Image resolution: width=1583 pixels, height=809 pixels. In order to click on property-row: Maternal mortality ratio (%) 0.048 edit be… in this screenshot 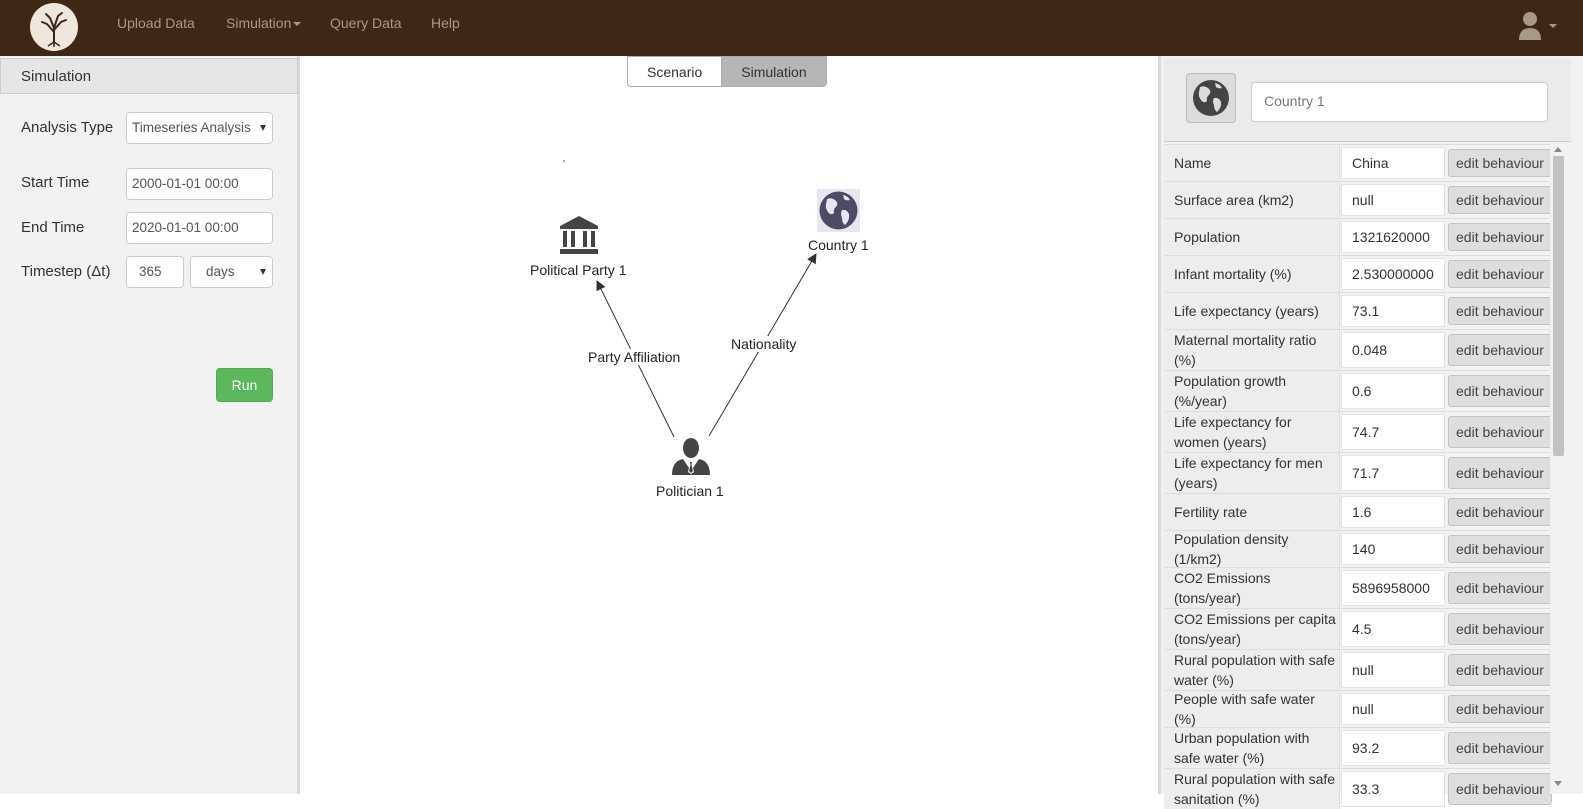, I will do `click(1359, 349)`.